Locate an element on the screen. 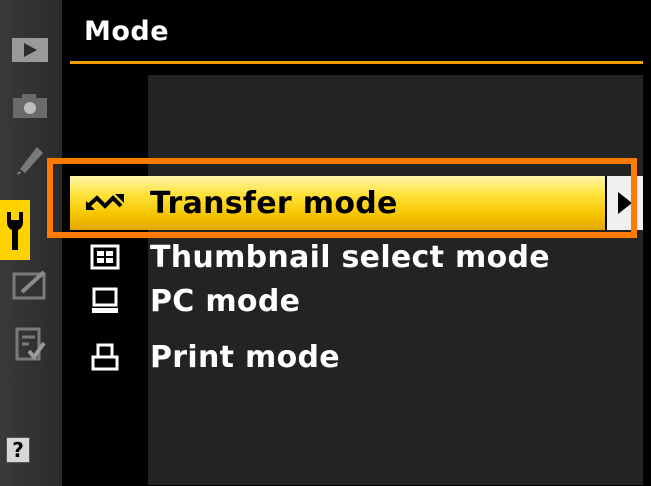 The height and width of the screenshot is (486, 651). highlight-callout-frame is located at coordinates (342, 198).